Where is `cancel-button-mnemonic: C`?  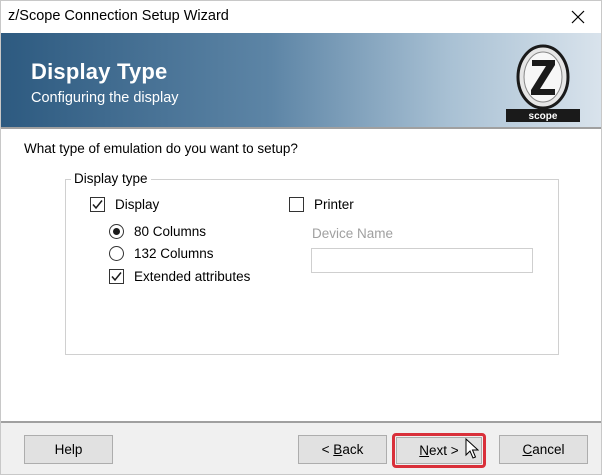 cancel-button-mnemonic: C is located at coordinates (527, 449).